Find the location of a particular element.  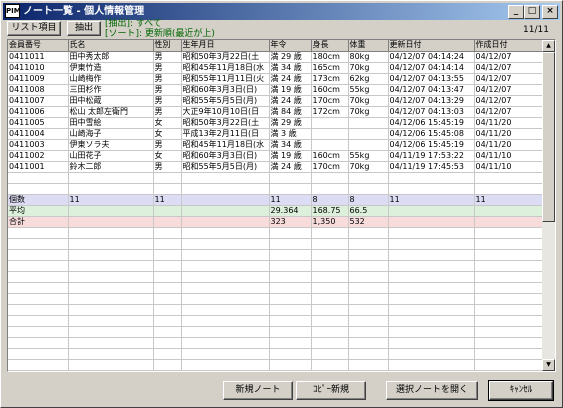

column-header: 更新日付 is located at coordinates (431, 46).